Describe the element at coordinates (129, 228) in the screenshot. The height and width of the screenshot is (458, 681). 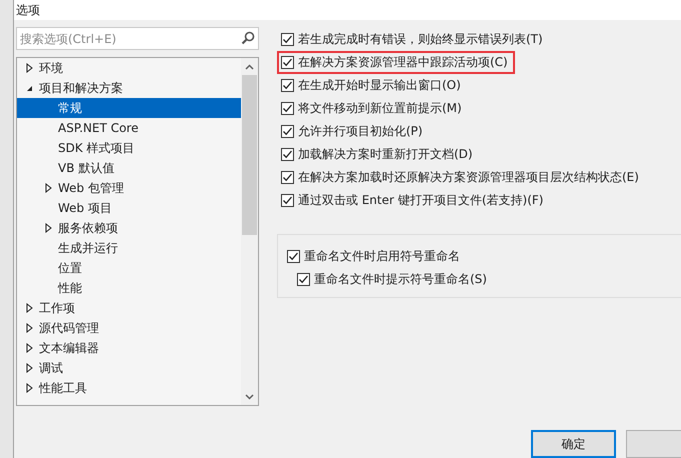
I see `tree-item: 服务依赖项` at that location.